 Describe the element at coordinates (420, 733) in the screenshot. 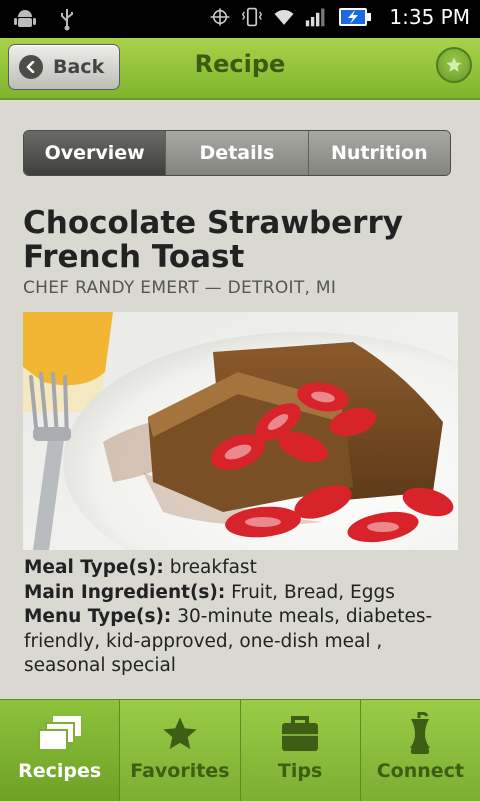

I see `apple-core-icon` at that location.